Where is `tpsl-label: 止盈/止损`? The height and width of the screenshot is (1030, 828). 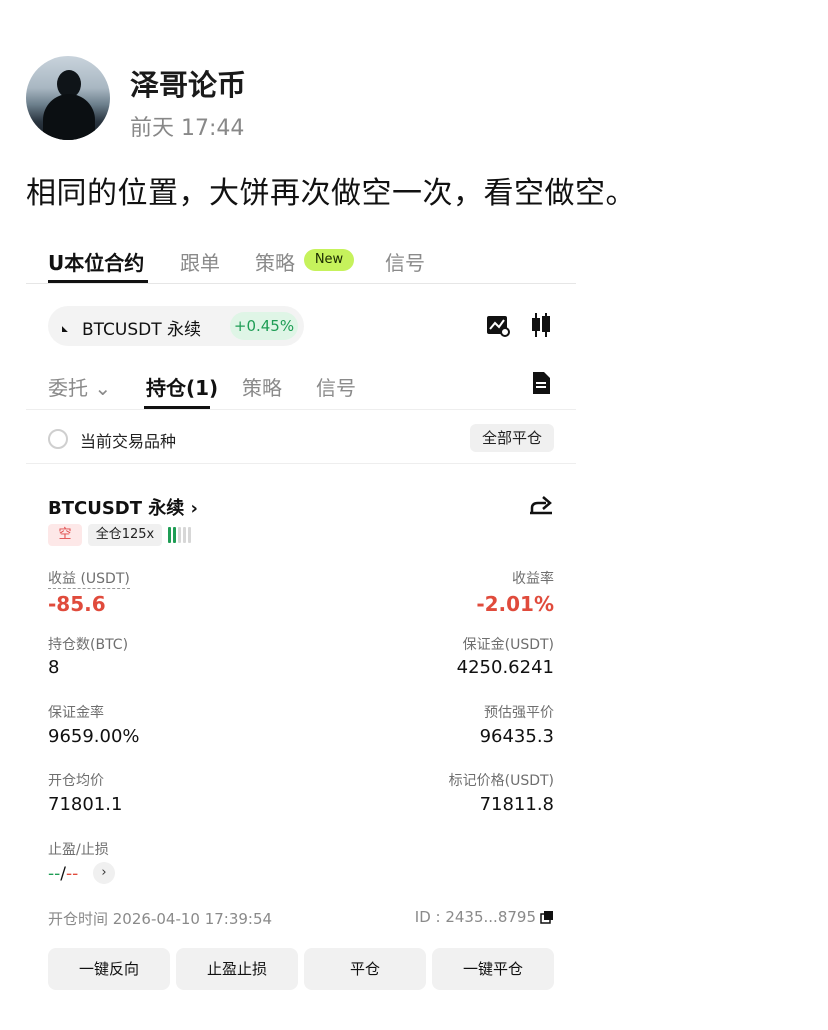
tpsl-label: 止盈/止损 is located at coordinates (78, 850).